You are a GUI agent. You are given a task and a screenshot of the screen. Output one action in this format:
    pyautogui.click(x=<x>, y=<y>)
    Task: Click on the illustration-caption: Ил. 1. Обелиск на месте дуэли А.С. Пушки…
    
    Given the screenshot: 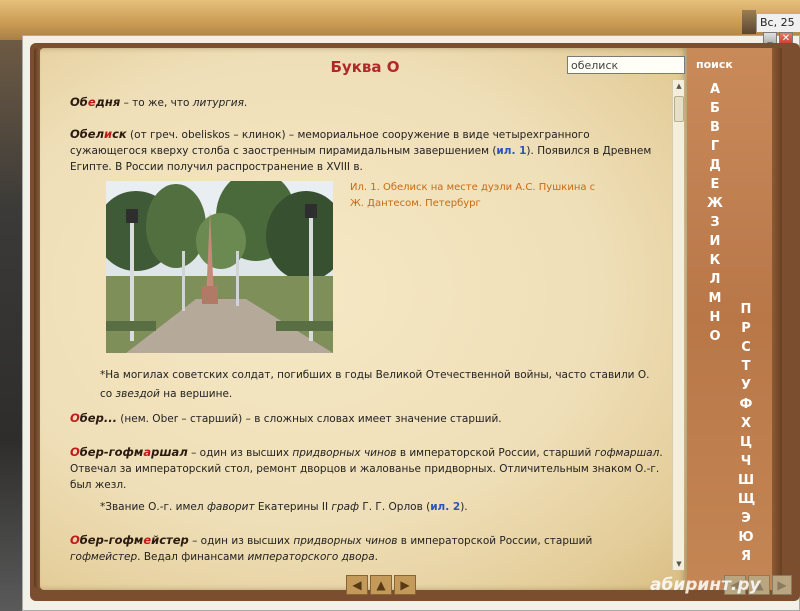 What is the action you would take?
    pyautogui.click(x=473, y=195)
    